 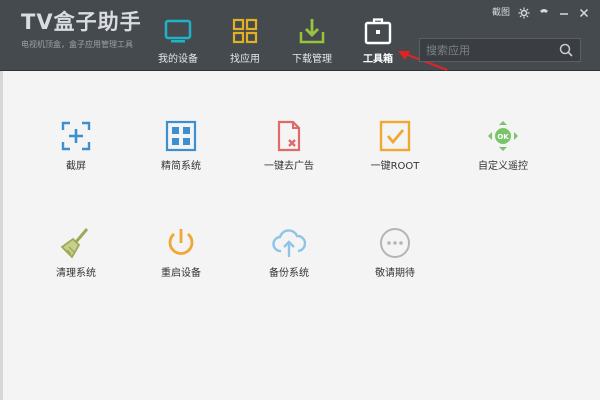 I want to click on window-controls: 截图, so click(x=541, y=13).